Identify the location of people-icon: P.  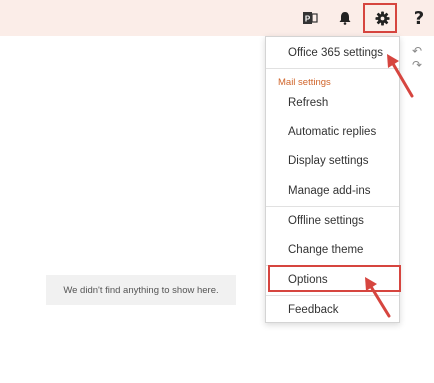
(310, 18).